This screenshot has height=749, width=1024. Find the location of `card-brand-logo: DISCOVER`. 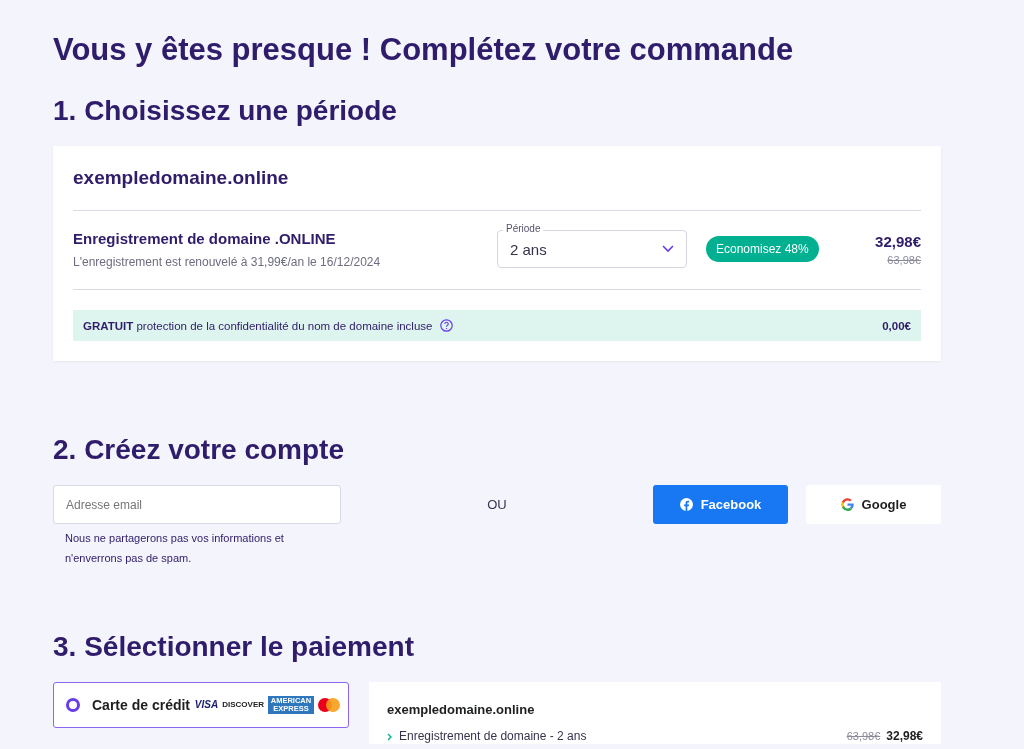

card-brand-logo: DISCOVER is located at coordinates (243, 705).